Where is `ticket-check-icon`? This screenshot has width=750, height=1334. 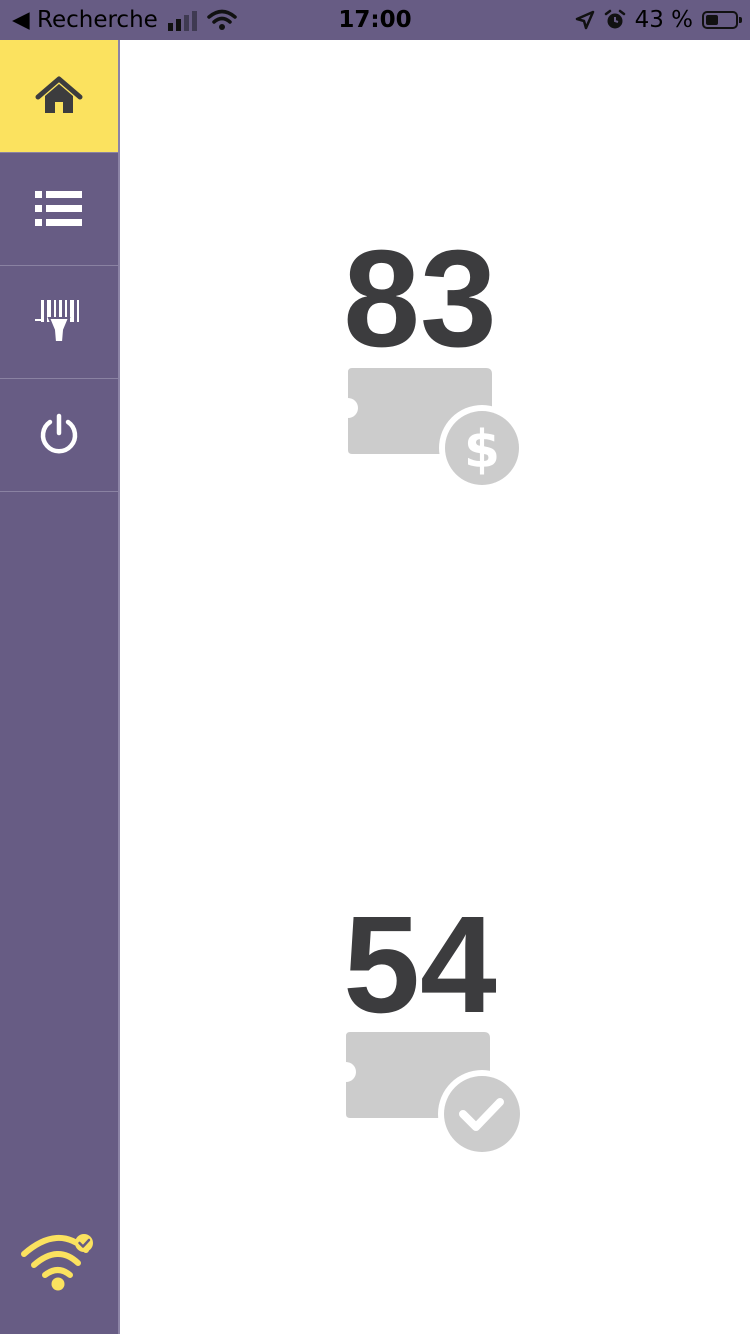 ticket-check-icon is located at coordinates (436, 1095).